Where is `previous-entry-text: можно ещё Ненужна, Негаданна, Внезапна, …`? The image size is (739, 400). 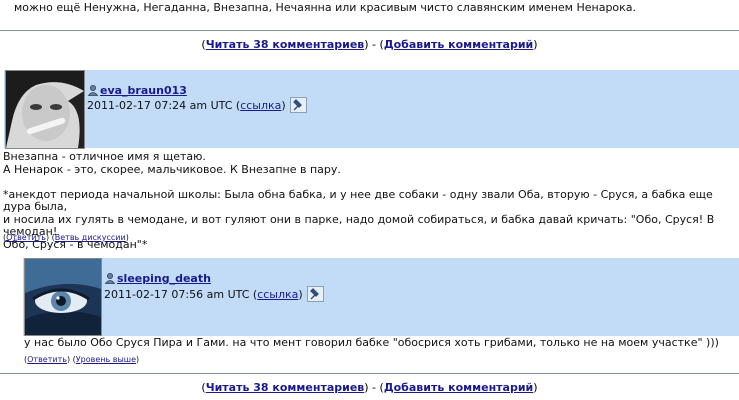
previous-entry-text: можно ещё Ненужна, Негаданна, Внезапна, … is located at coordinates (325, 7).